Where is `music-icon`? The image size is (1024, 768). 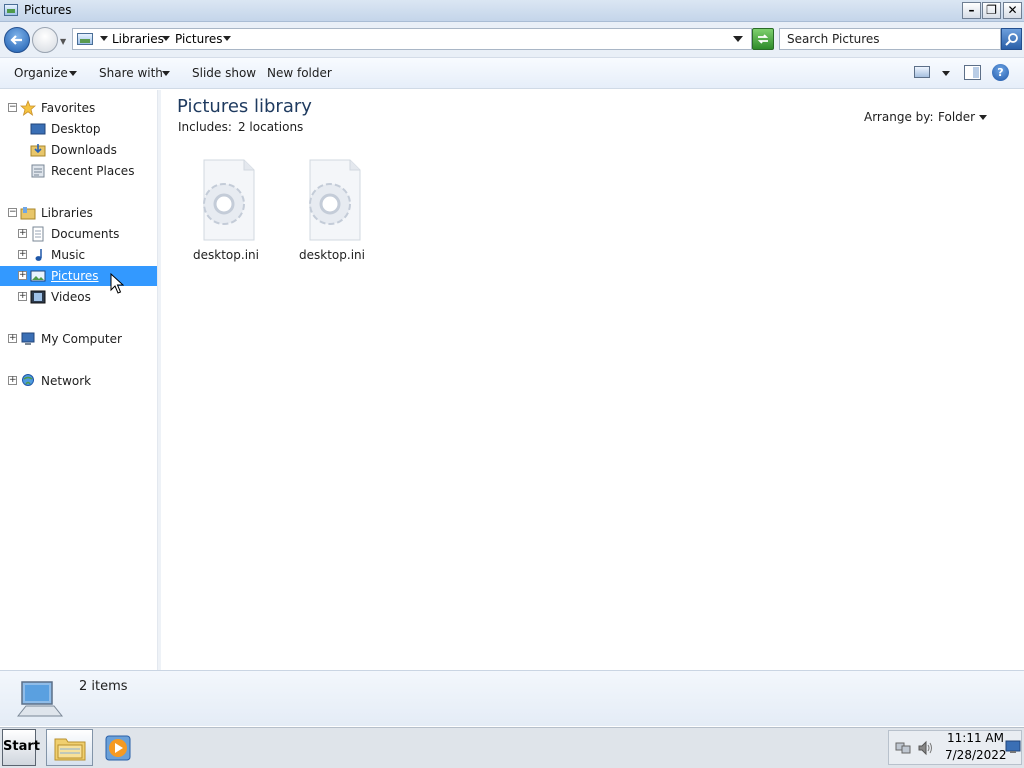
music-icon is located at coordinates (38, 255).